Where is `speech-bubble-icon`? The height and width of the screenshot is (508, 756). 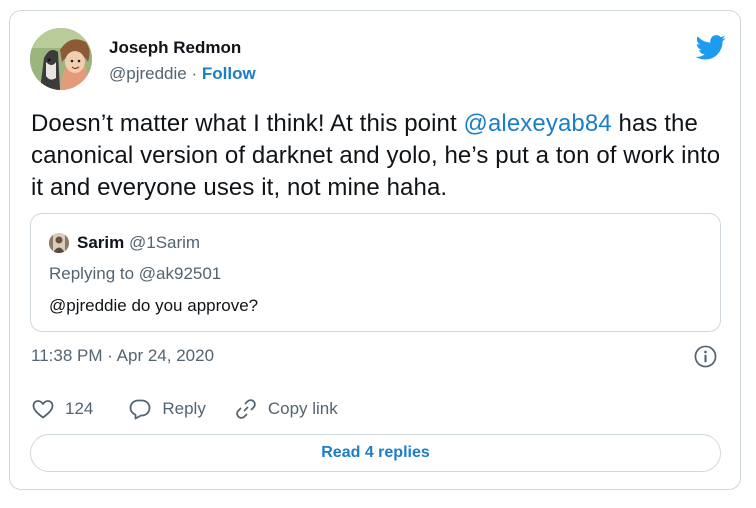 speech-bubble-icon is located at coordinates (140, 409).